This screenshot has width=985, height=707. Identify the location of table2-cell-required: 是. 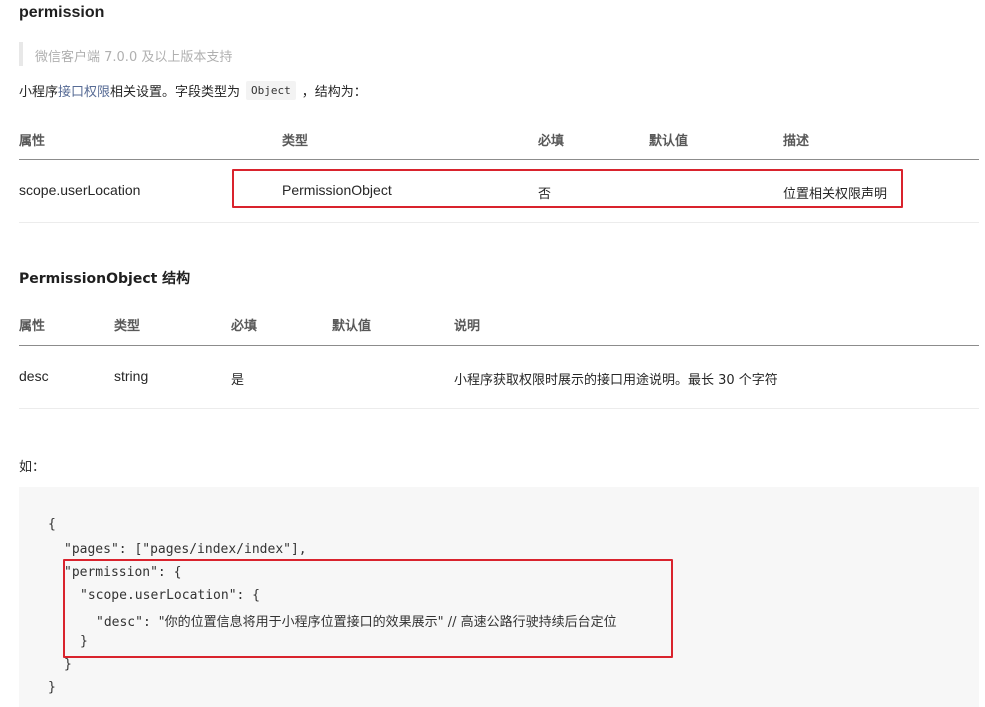
(238, 380).